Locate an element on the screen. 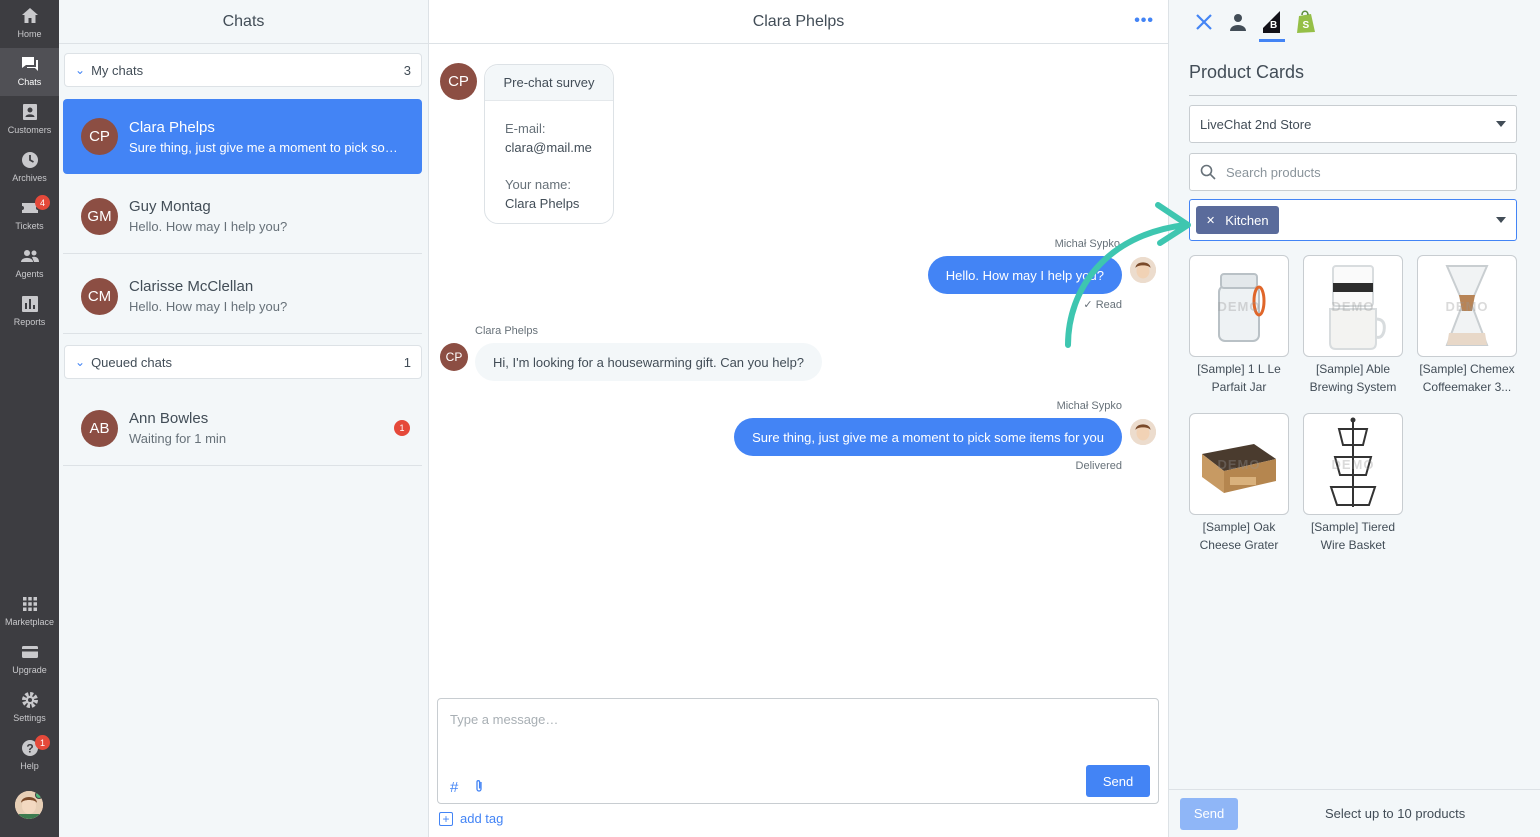  chat-preview: Waiting for 1 min is located at coordinates (178, 438).